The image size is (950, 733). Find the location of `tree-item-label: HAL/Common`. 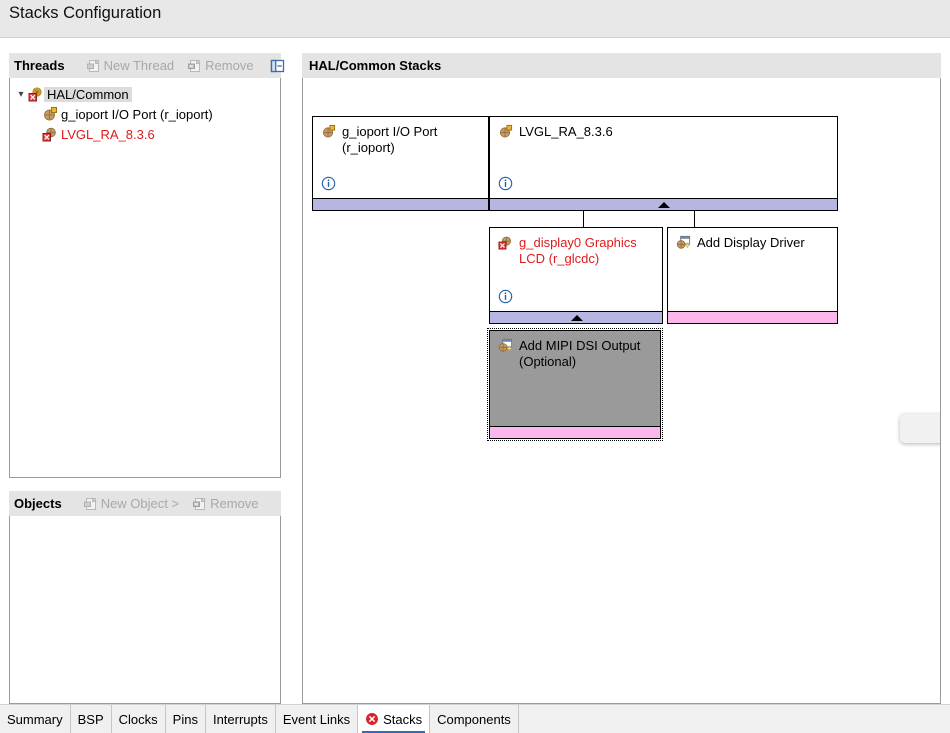

tree-item-label: HAL/Common is located at coordinates (88, 94).